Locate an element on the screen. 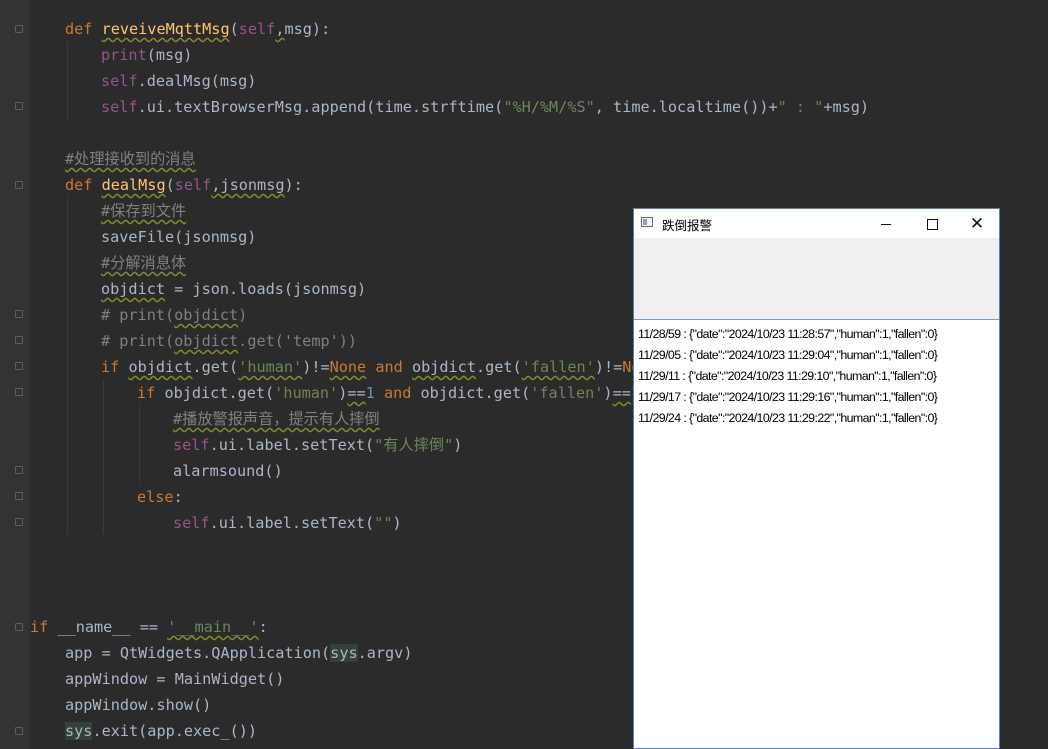  code-line: #分解消息体 is located at coordinates (143, 263).